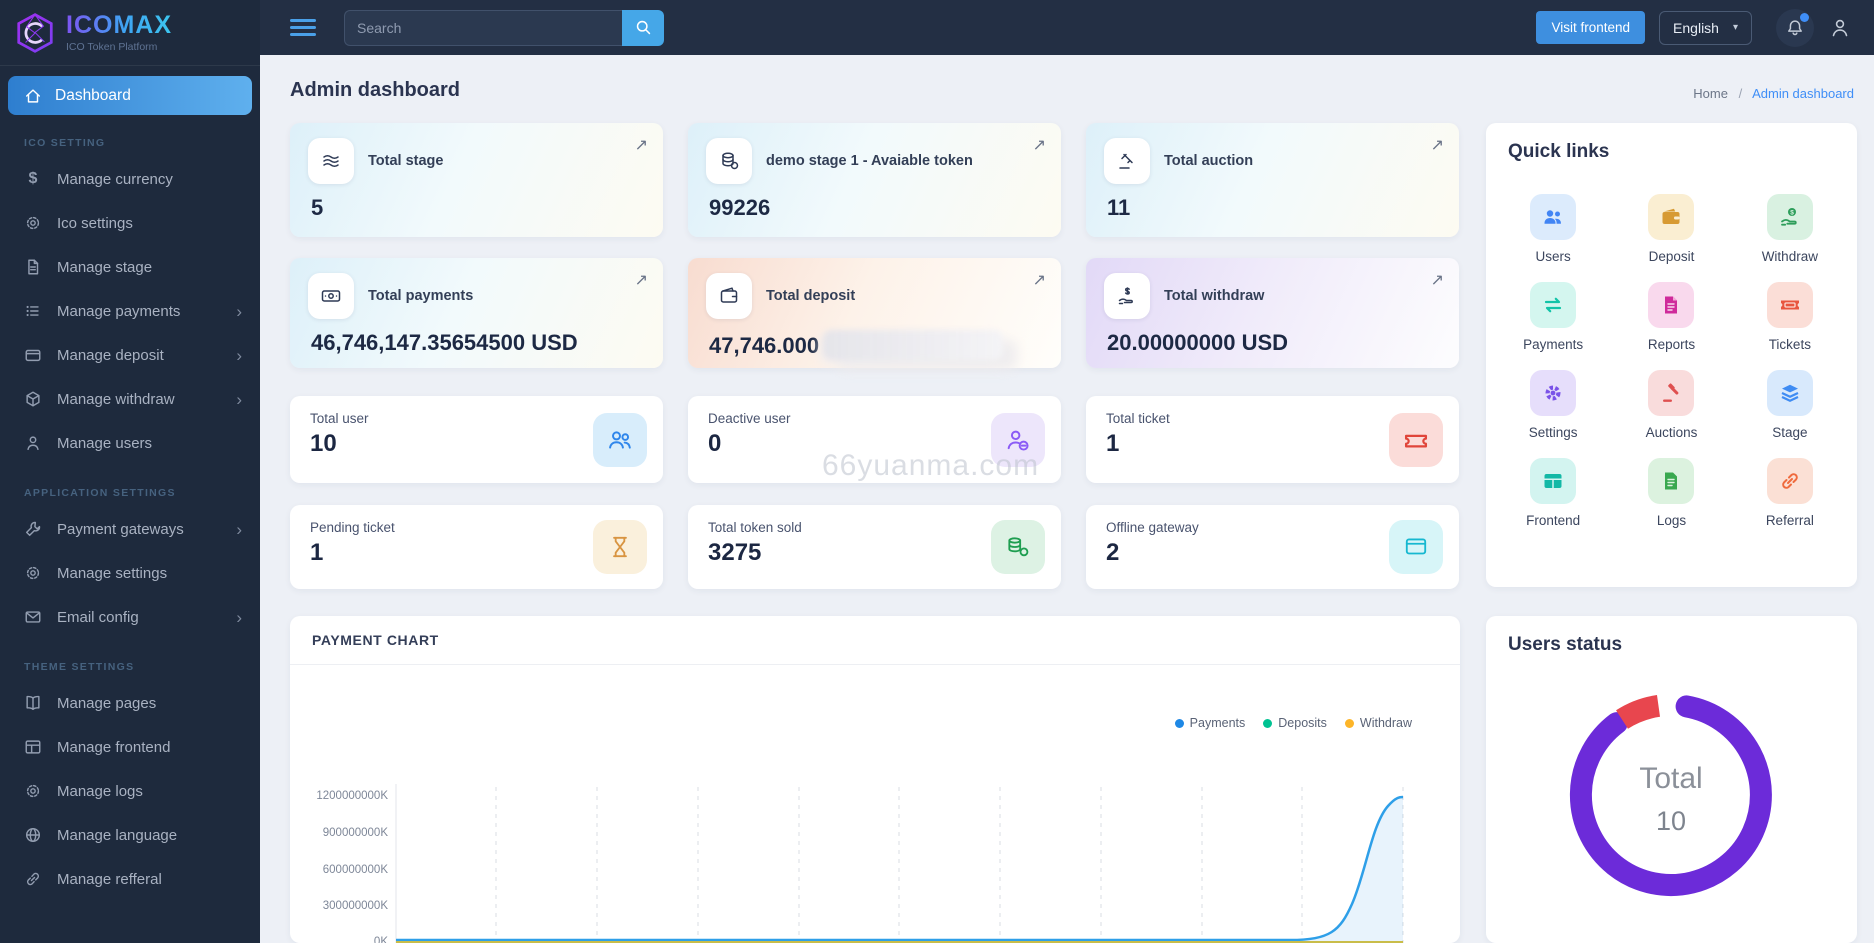 The width and height of the screenshot is (1874, 943). Describe the element at coordinates (119, 24) in the screenshot. I see `brand-name: ICOMAX` at that location.